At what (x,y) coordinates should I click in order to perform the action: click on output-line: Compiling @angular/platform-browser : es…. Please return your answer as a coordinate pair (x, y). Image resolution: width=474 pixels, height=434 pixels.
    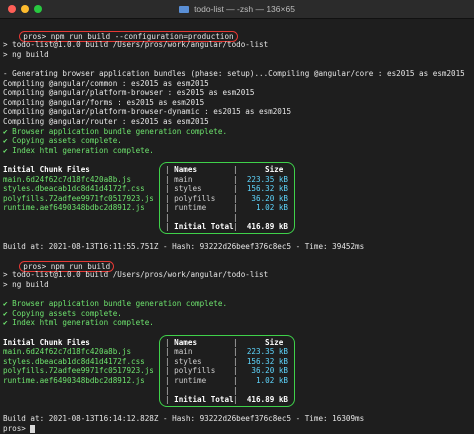
    Looking at the image, I should click on (129, 93).